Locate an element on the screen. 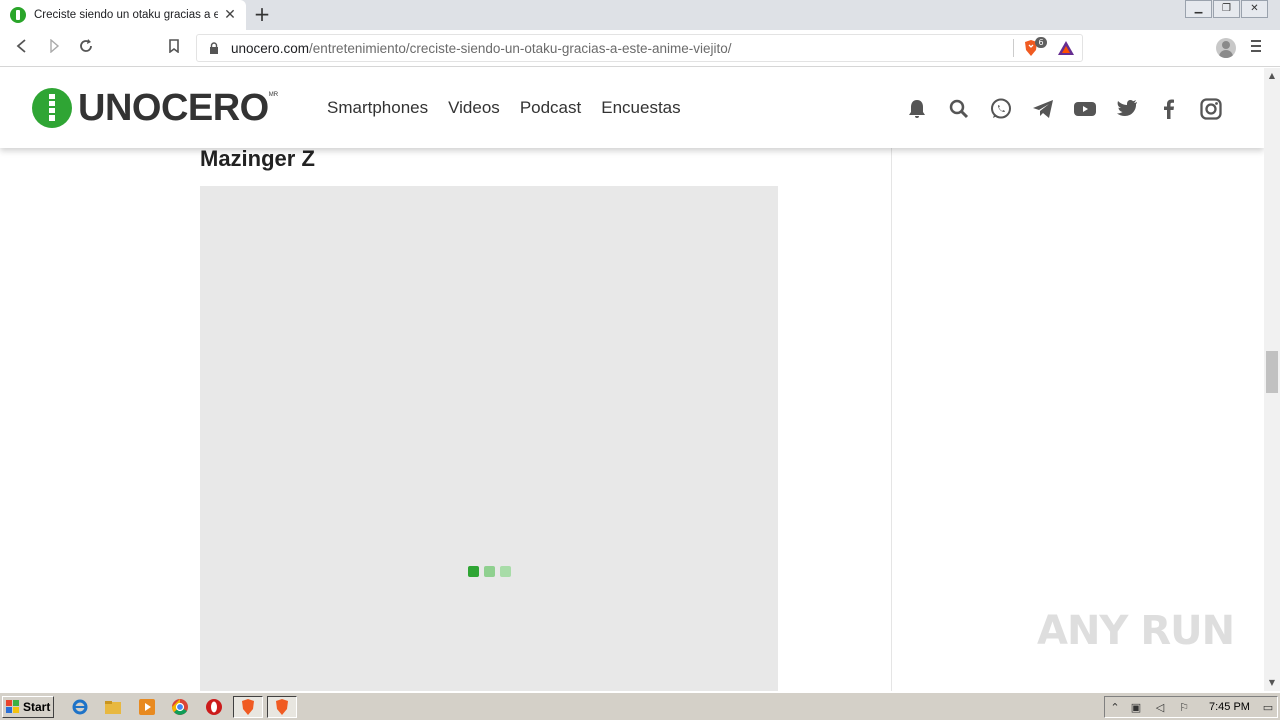 This screenshot has width=1280, height=720. youtube-icon is located at coordinates (1085, 109).